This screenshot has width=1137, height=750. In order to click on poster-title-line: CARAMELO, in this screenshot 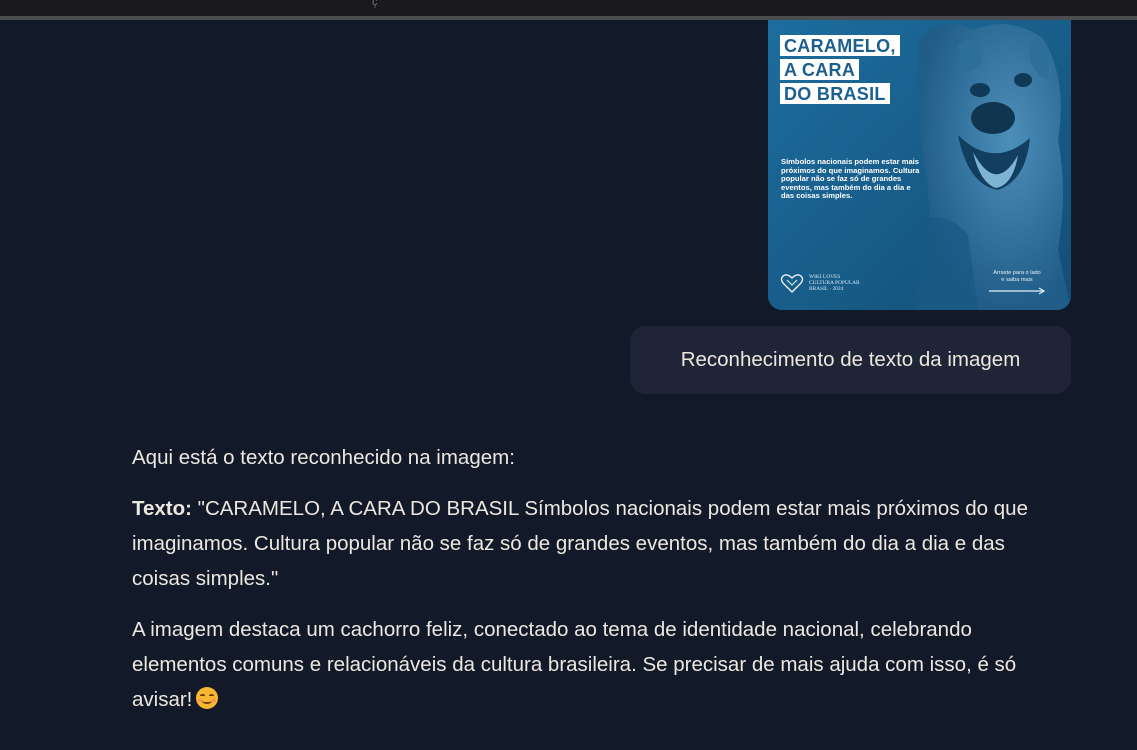, I will do `click(840, 45)`.